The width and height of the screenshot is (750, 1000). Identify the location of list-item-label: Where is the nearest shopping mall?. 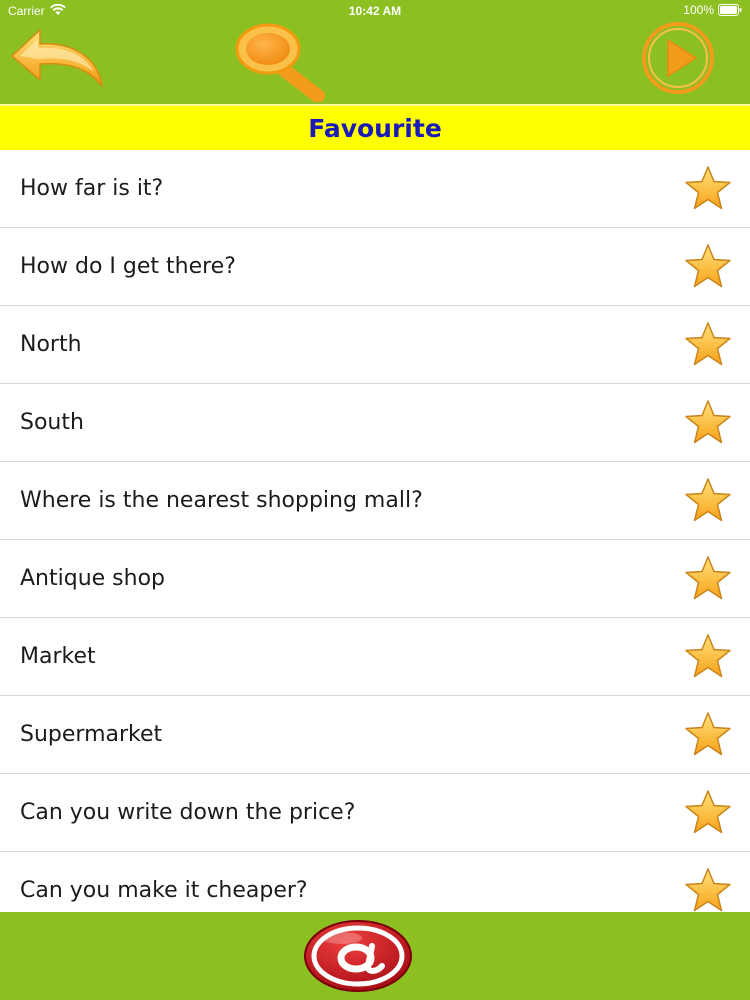
(221, 500).